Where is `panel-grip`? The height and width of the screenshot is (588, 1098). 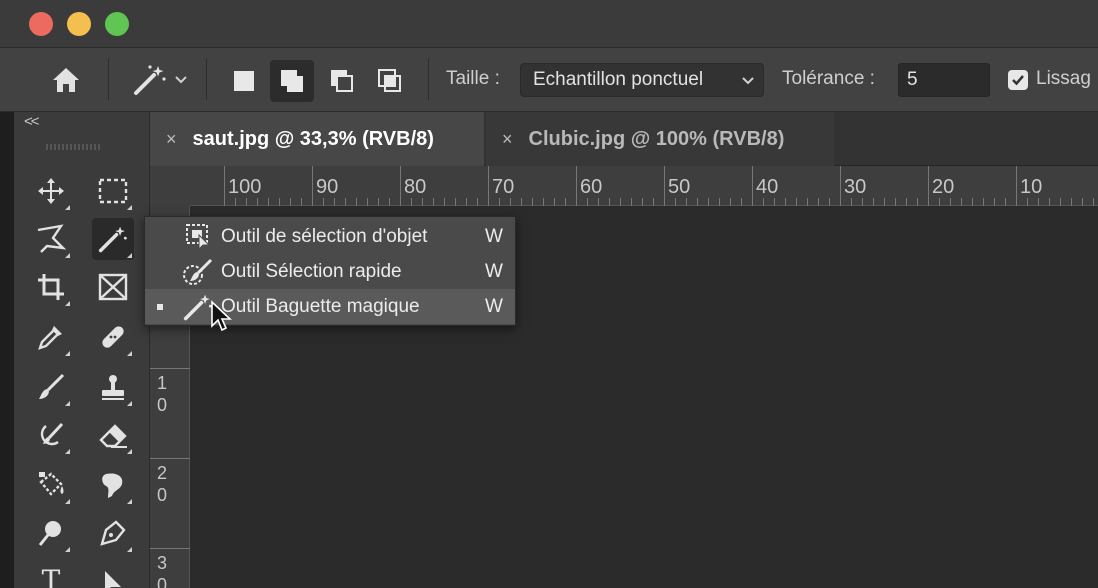 panel-grip is located at coordinates (73, 147).